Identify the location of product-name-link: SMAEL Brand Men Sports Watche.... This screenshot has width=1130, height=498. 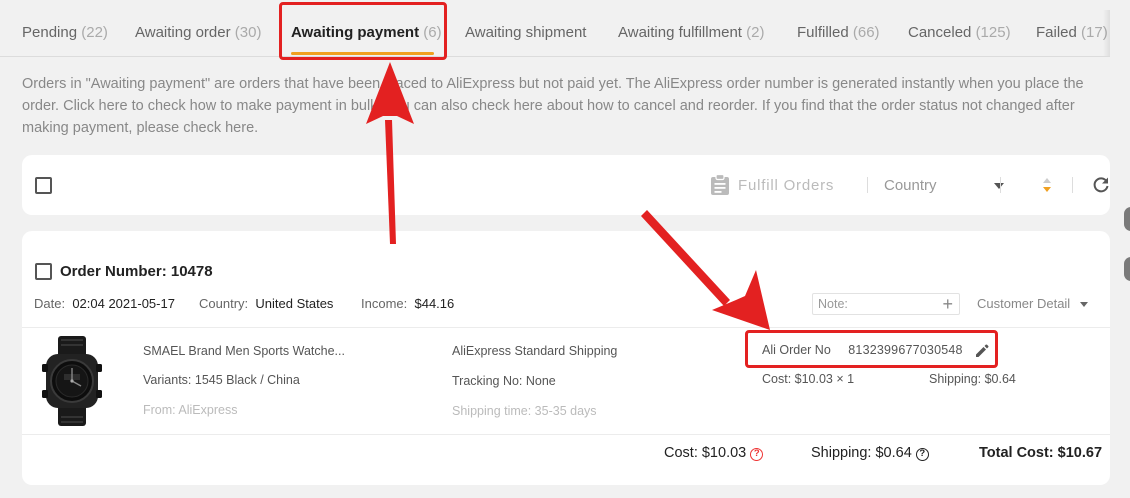
(244, 351).